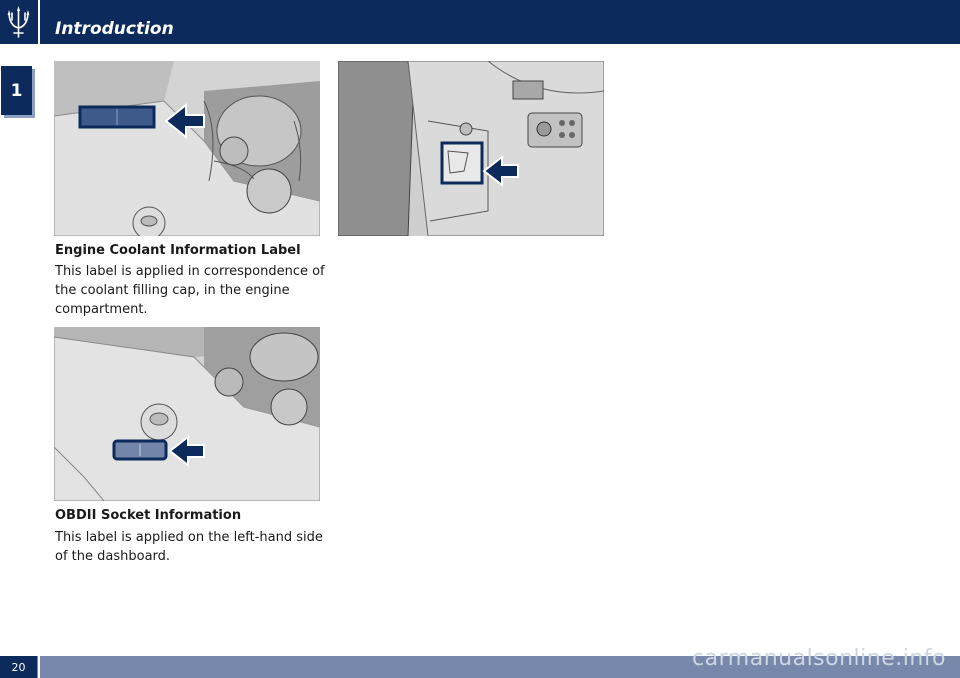 Image resolution: width=960 pixels, height=678 pixels. Describe the element at coordinates (178, 250) in the screenshot. I see `engine-coolant-caption: Engine Coolant Information Label` at that location.